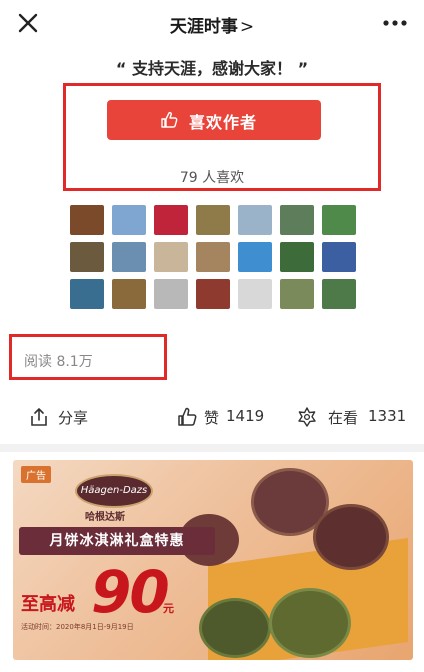 The width and height of the screenshot is (424, 672). Describe the element at coordinates (114, 491) in the screenshot. I see `brand-logo: Häagen-Dazs` at that location.